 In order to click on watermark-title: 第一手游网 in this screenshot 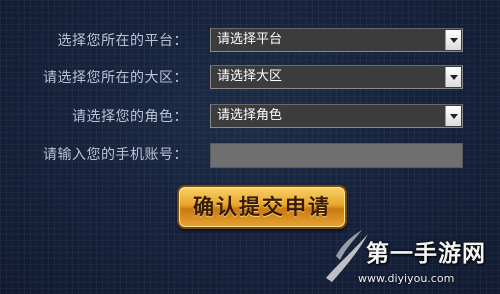, I will do `click(426, 254)`.